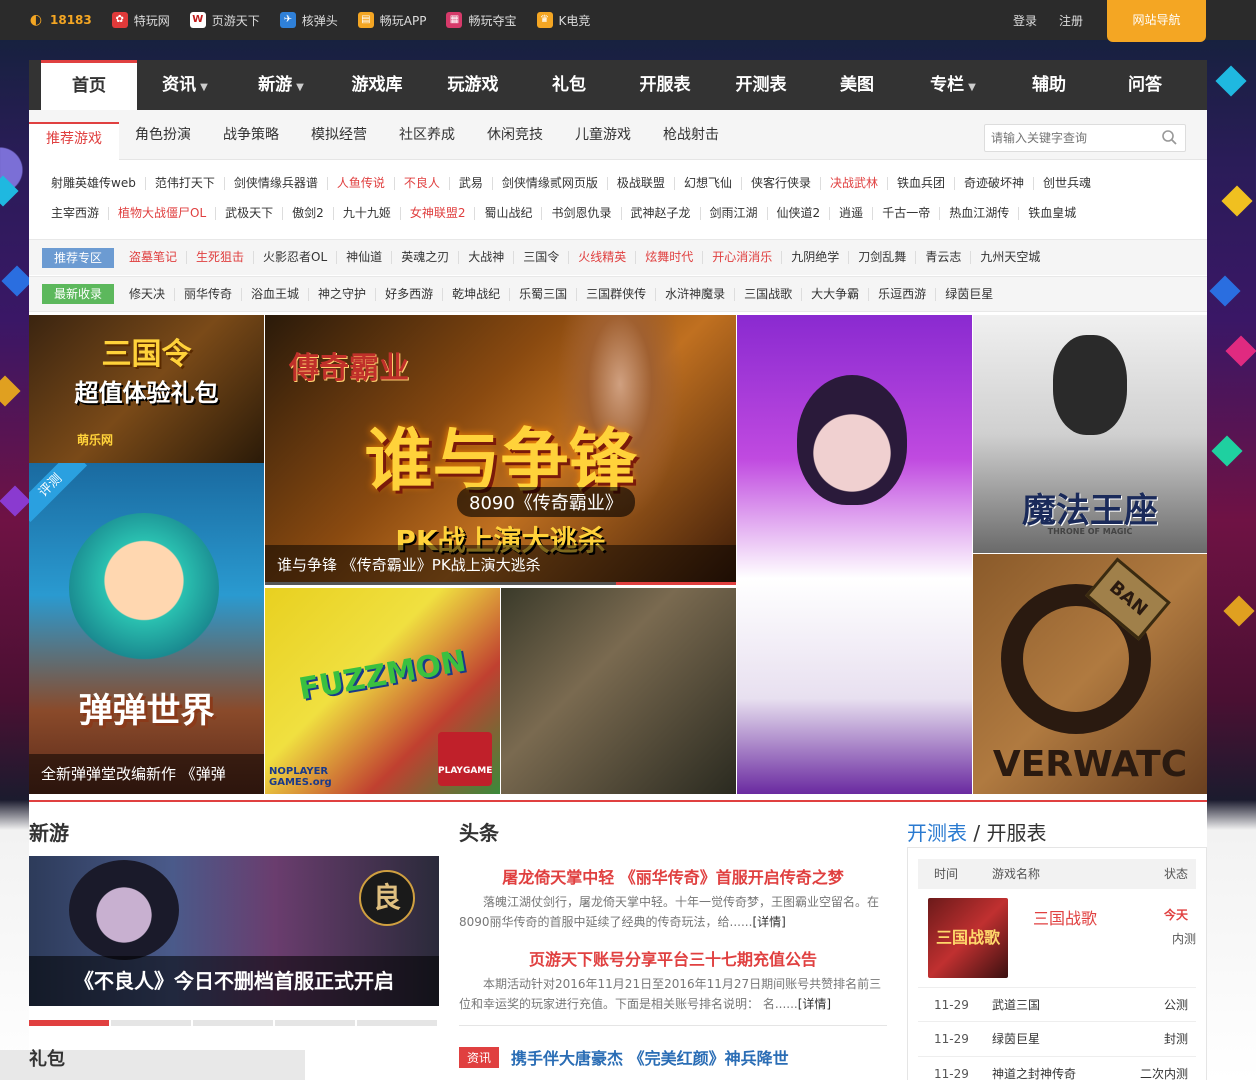 This screenshot has width=1256, height=1080. What do you see at coordinates (542, 257) in the screenshot?
I see `zone-link: 三国令` at bounding box center [542, 257].